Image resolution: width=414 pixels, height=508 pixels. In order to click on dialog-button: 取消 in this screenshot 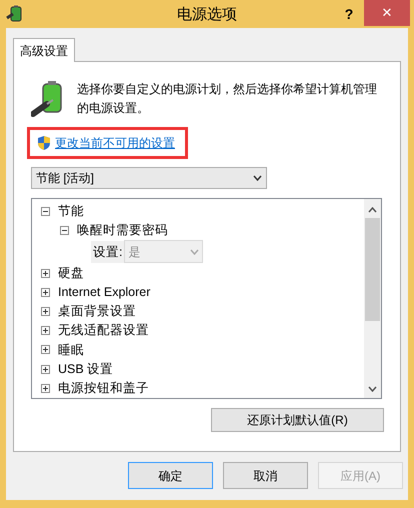, I will do `click(265, 475)`.